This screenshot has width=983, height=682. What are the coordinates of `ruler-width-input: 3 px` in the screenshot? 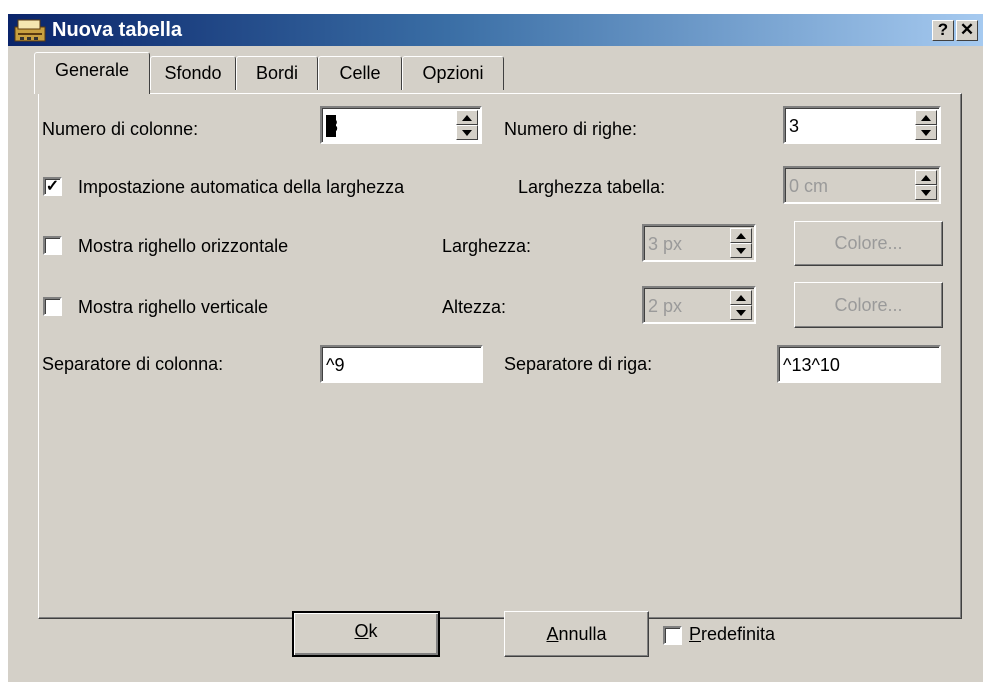 It's located at (699, 243).